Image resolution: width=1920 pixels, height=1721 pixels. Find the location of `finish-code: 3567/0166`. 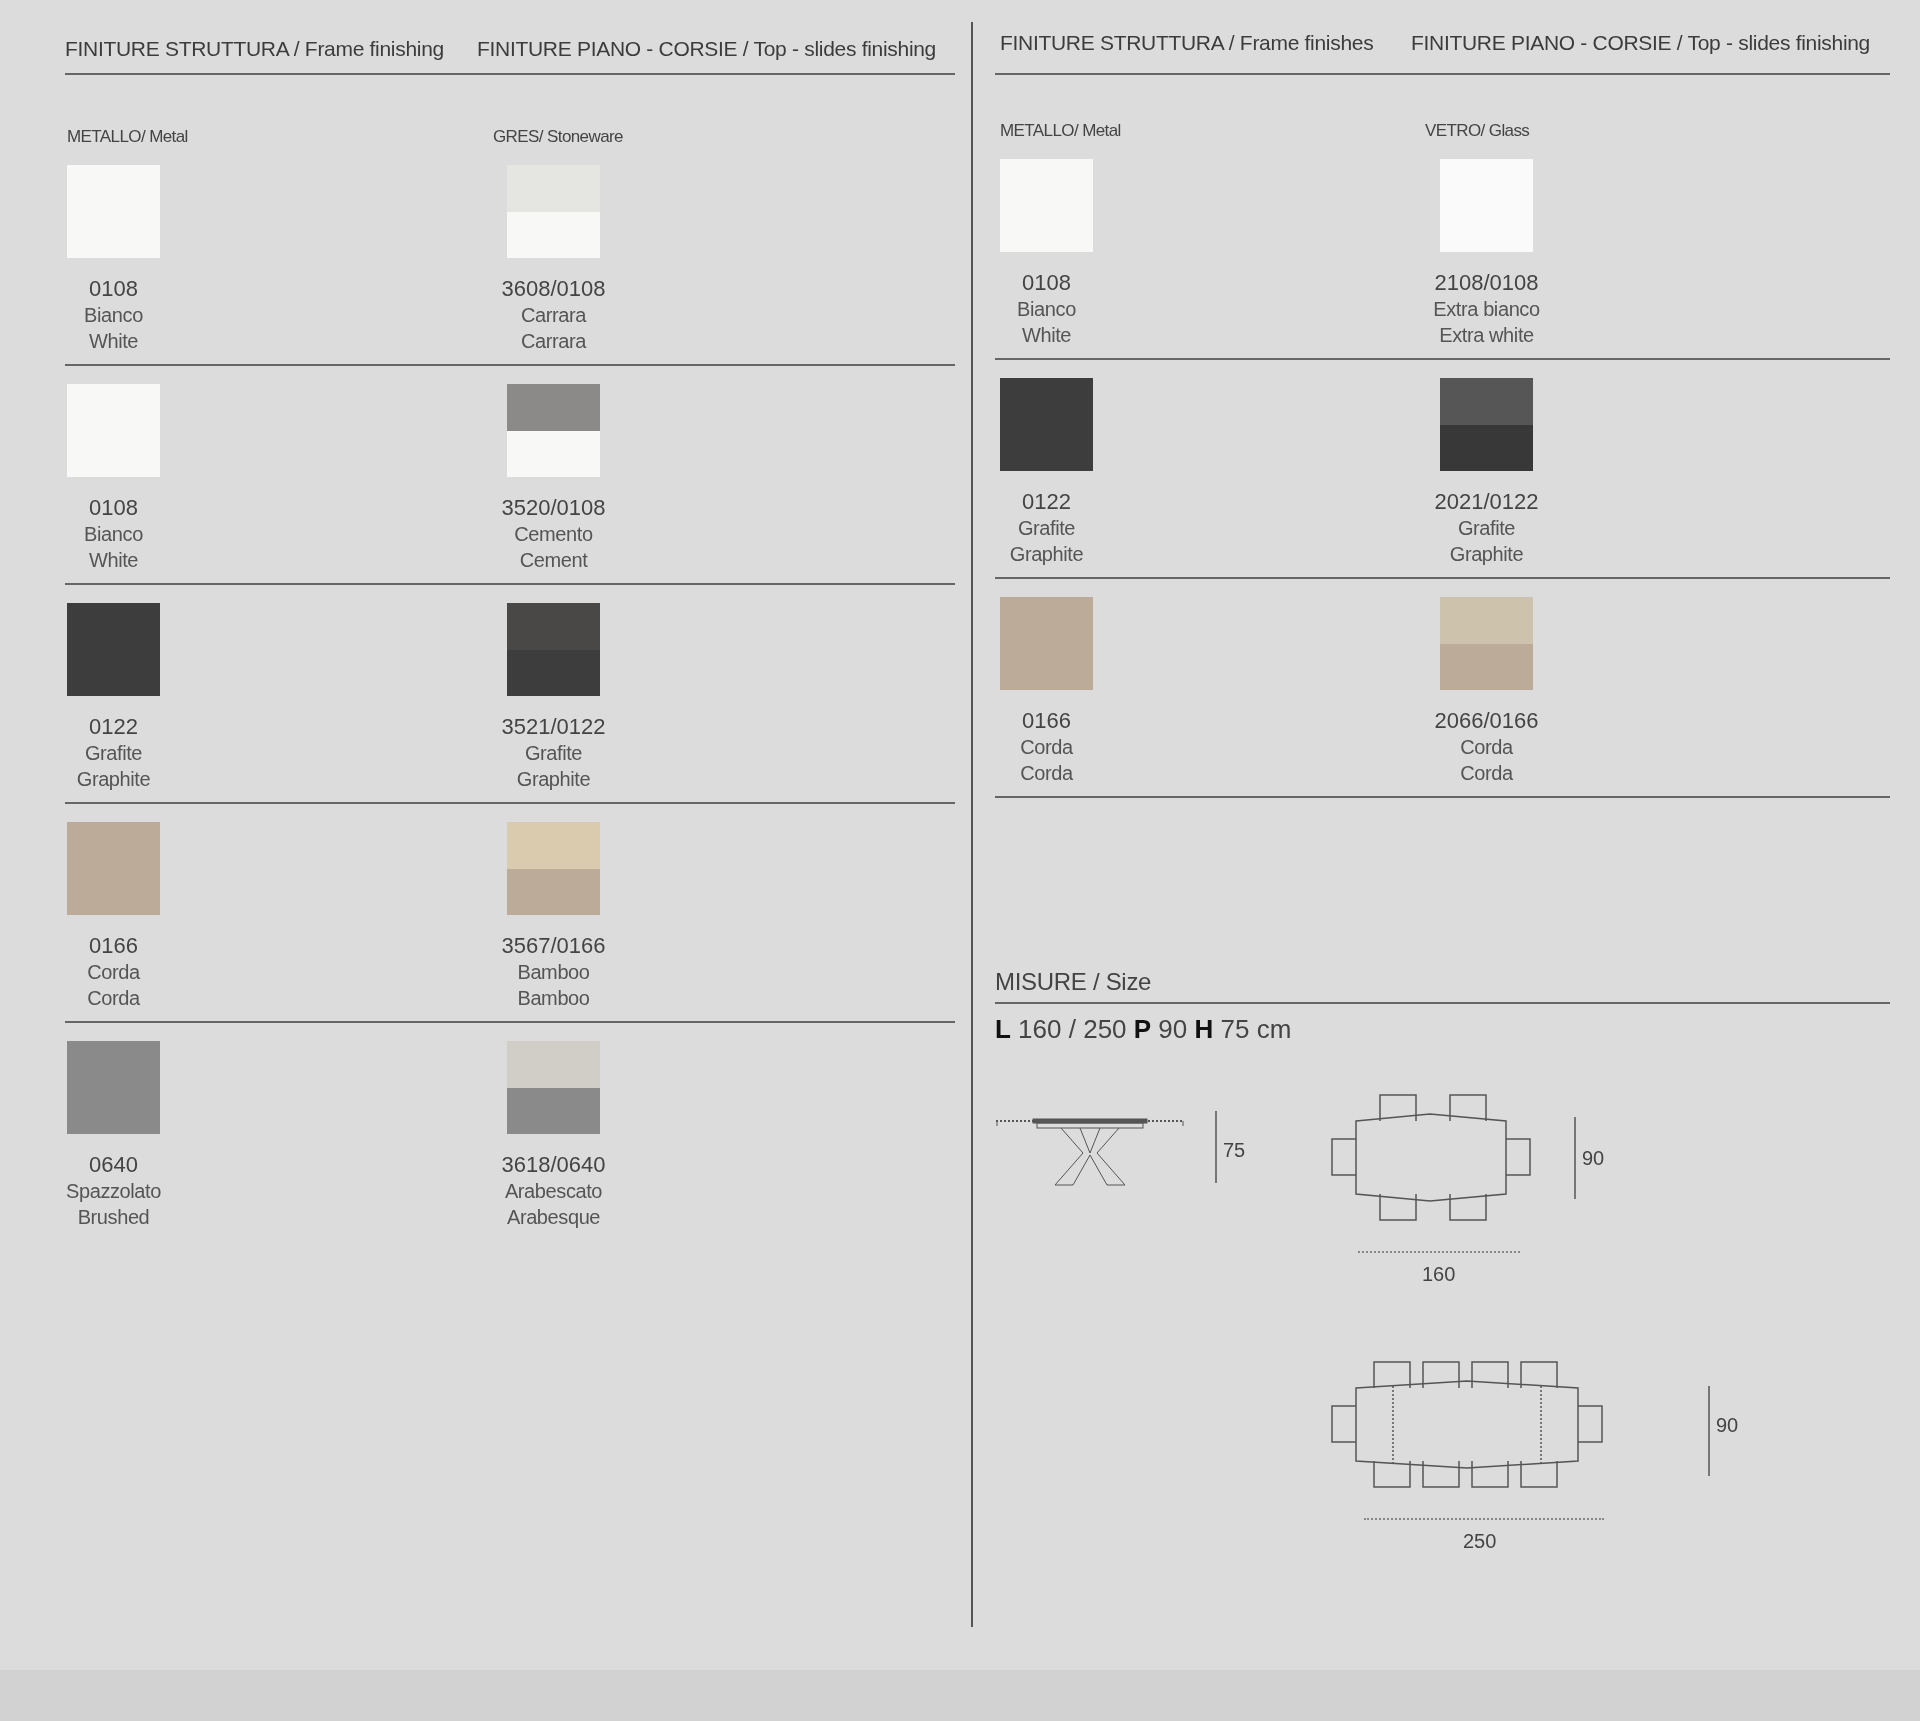

finish-code: 3567/0166 is located at coordinates (553, 945).